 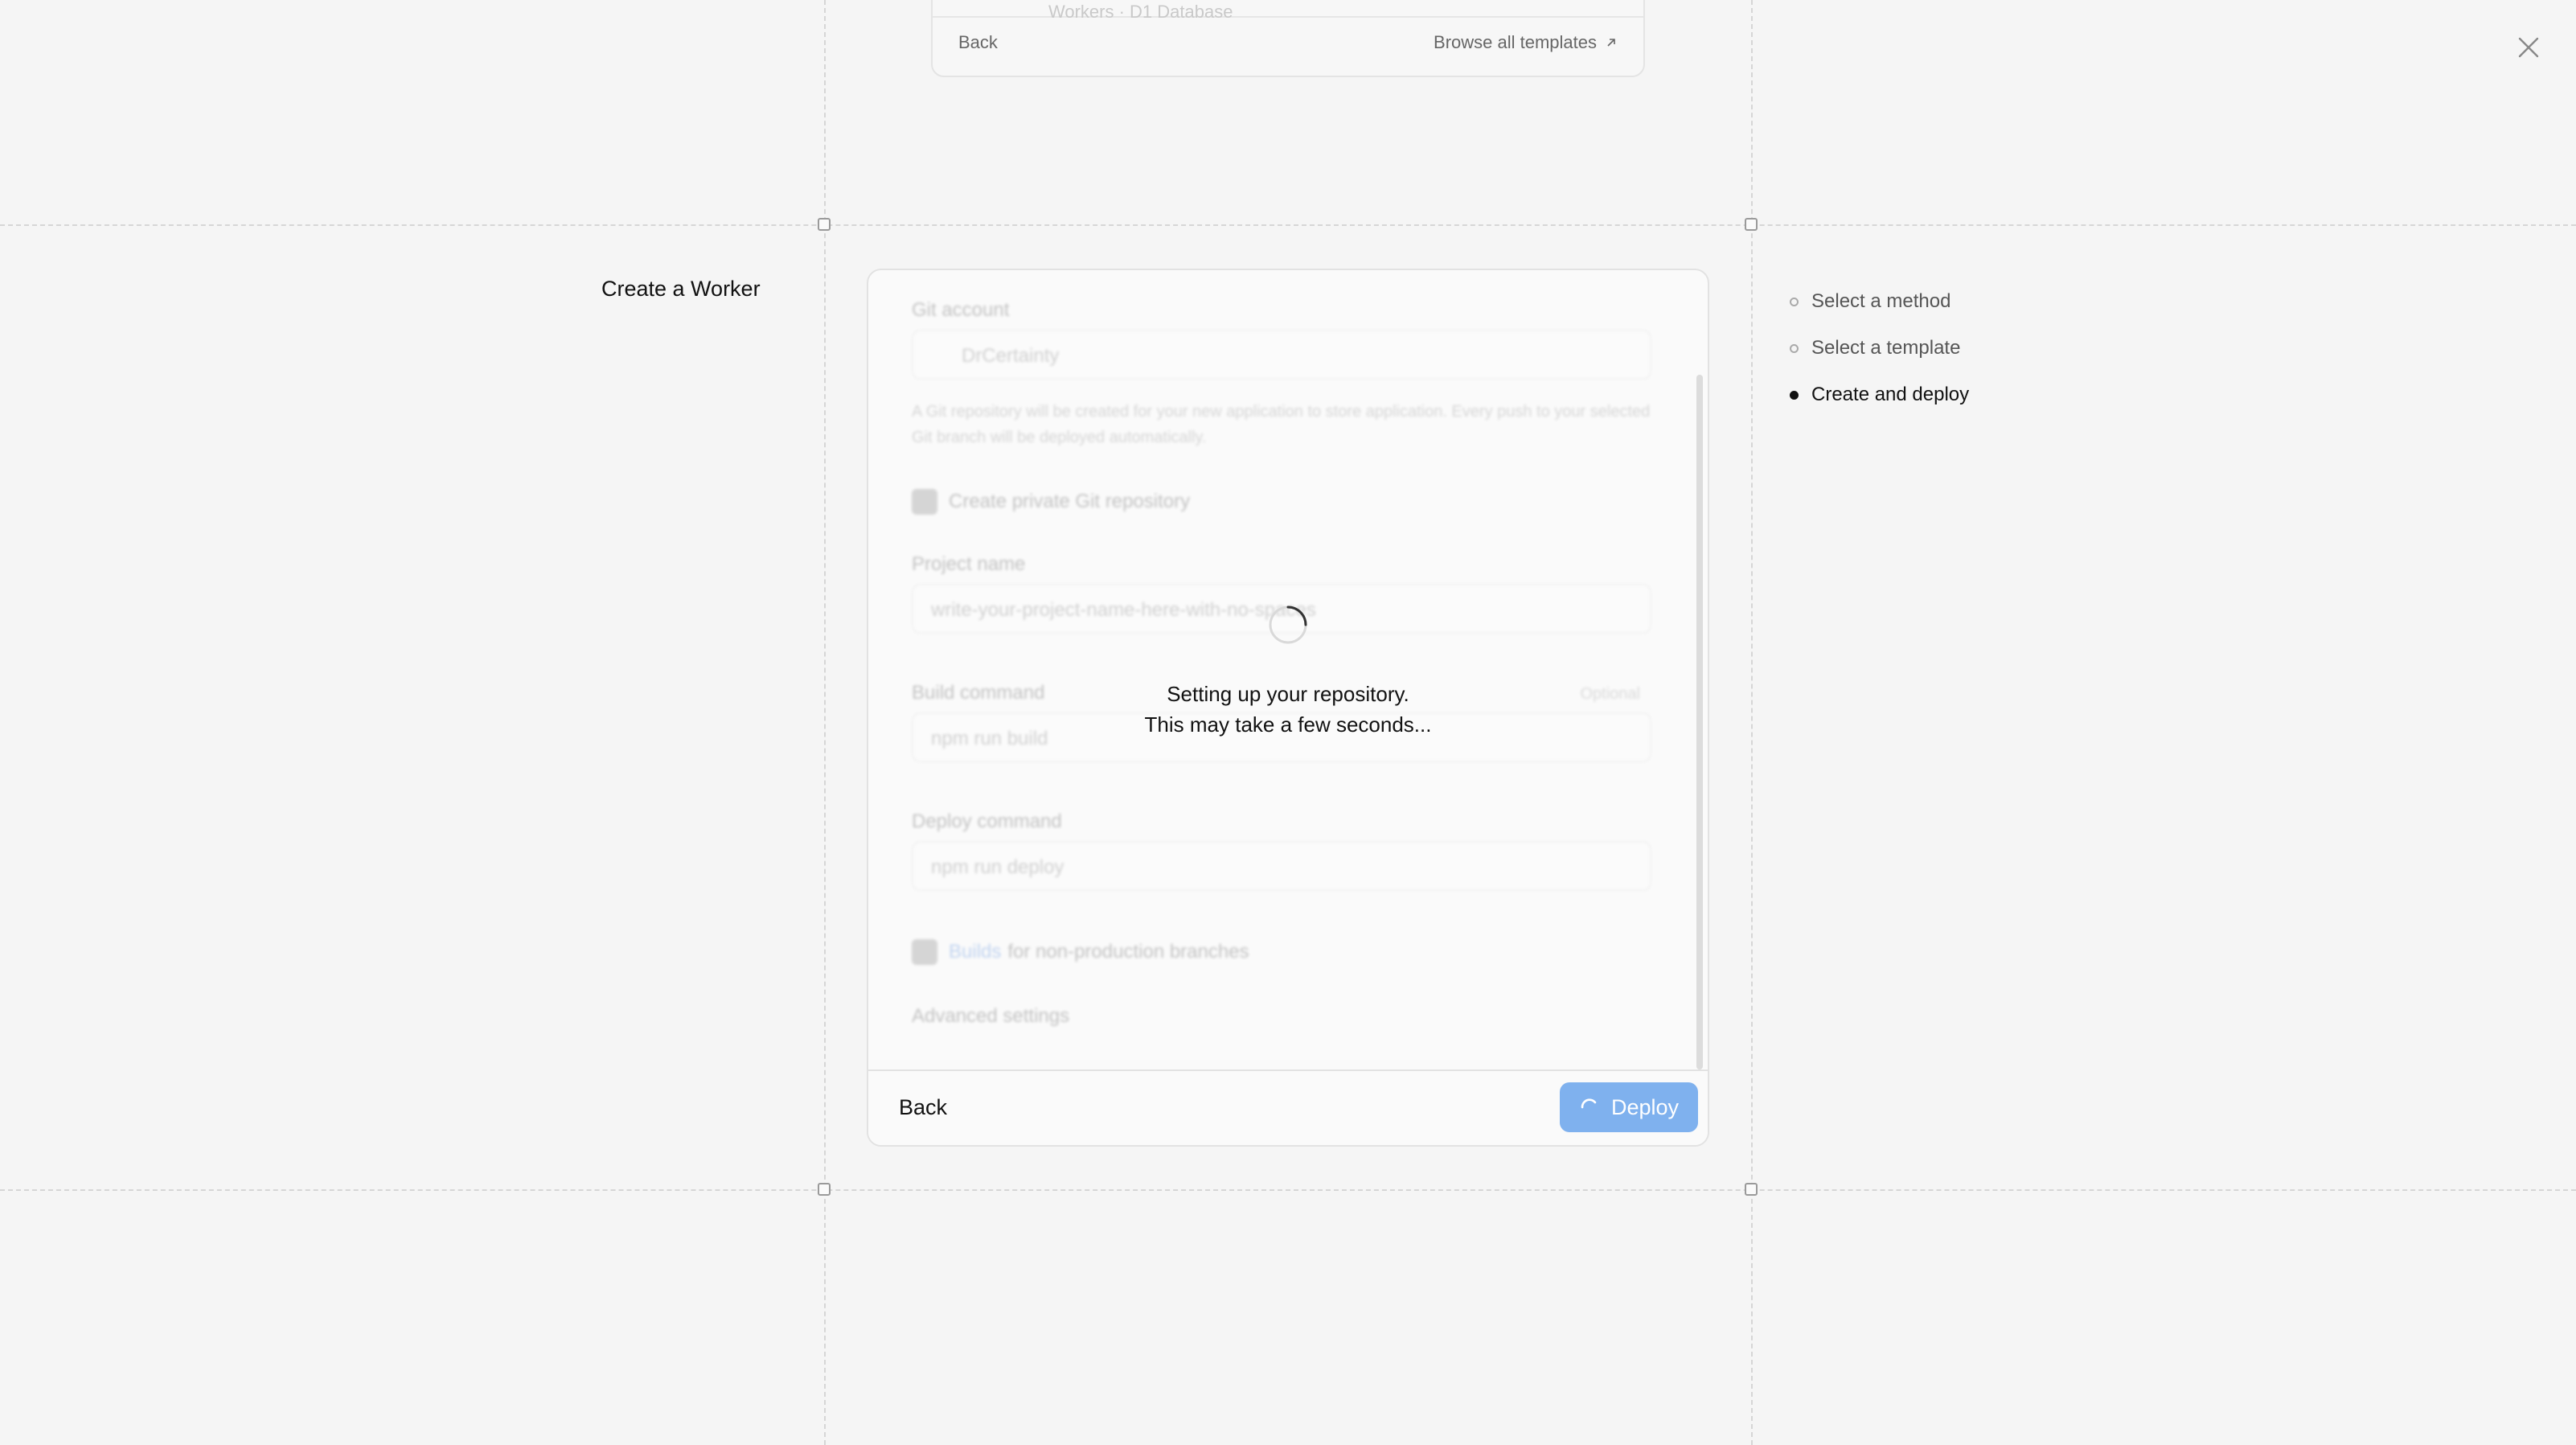 I want to click on template-item: Workers · D1 Database, so click(x=1288, y=11).